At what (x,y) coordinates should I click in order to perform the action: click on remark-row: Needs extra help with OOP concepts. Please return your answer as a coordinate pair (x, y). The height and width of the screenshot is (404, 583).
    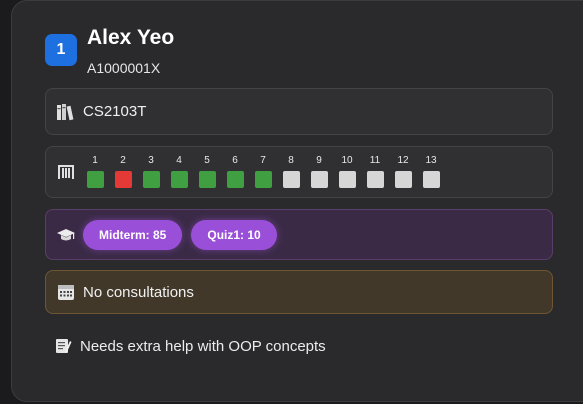
    Looking at the image, I should click on (189, 346).